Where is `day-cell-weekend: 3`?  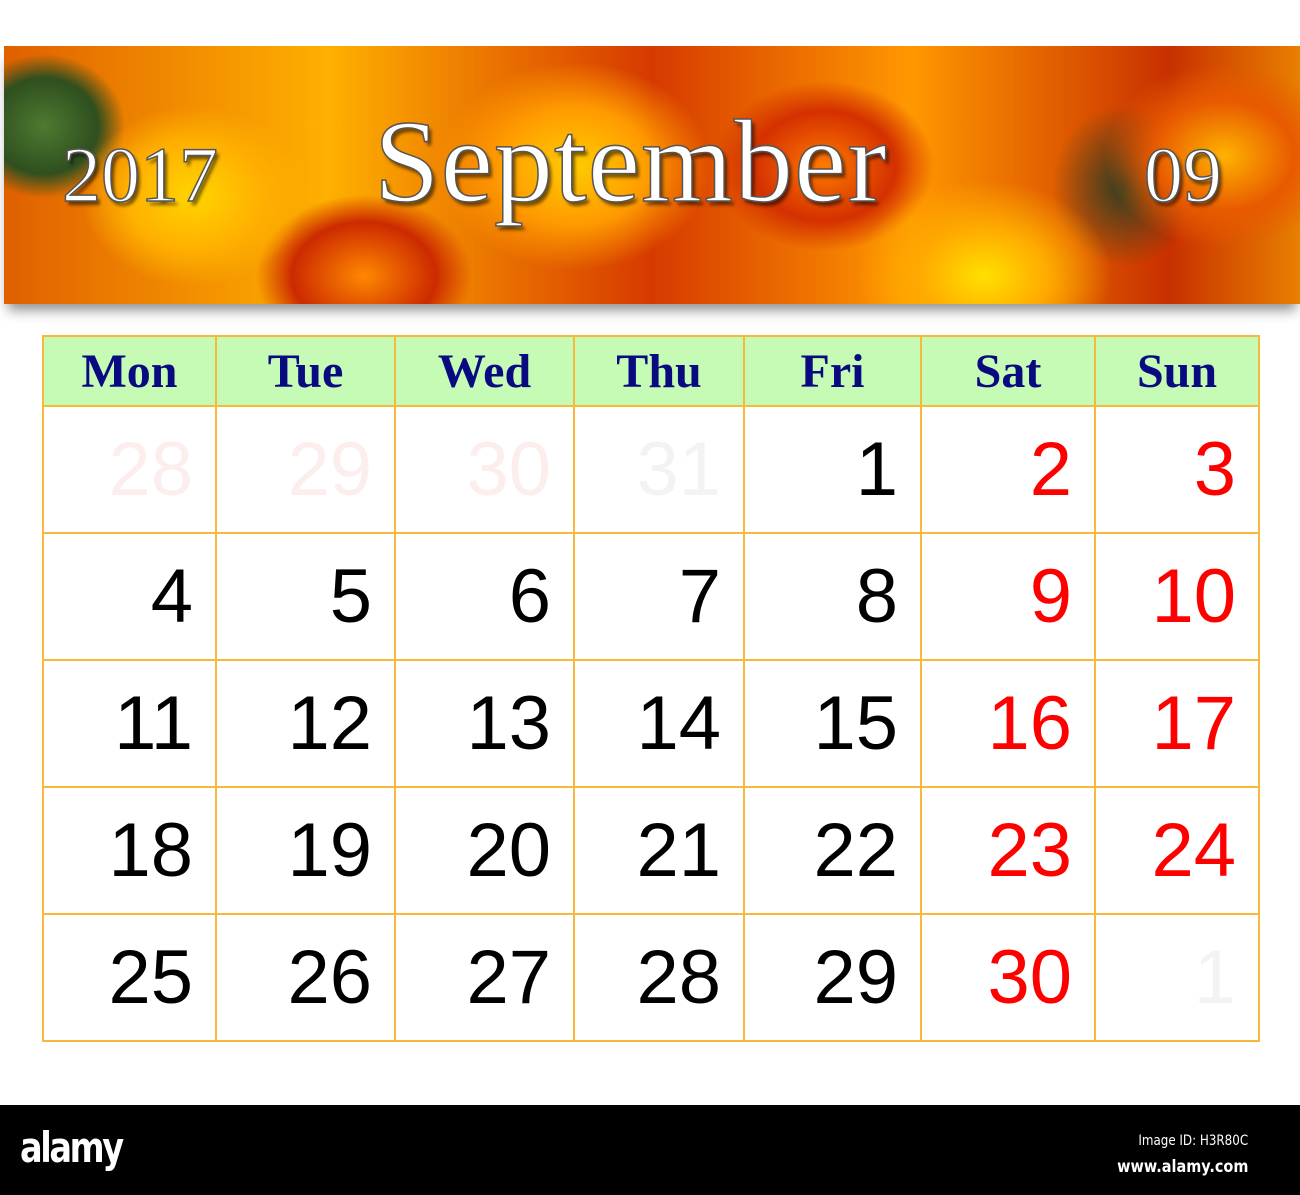
day-cell-weekend: 3 is located at coordinates (1177, 469).